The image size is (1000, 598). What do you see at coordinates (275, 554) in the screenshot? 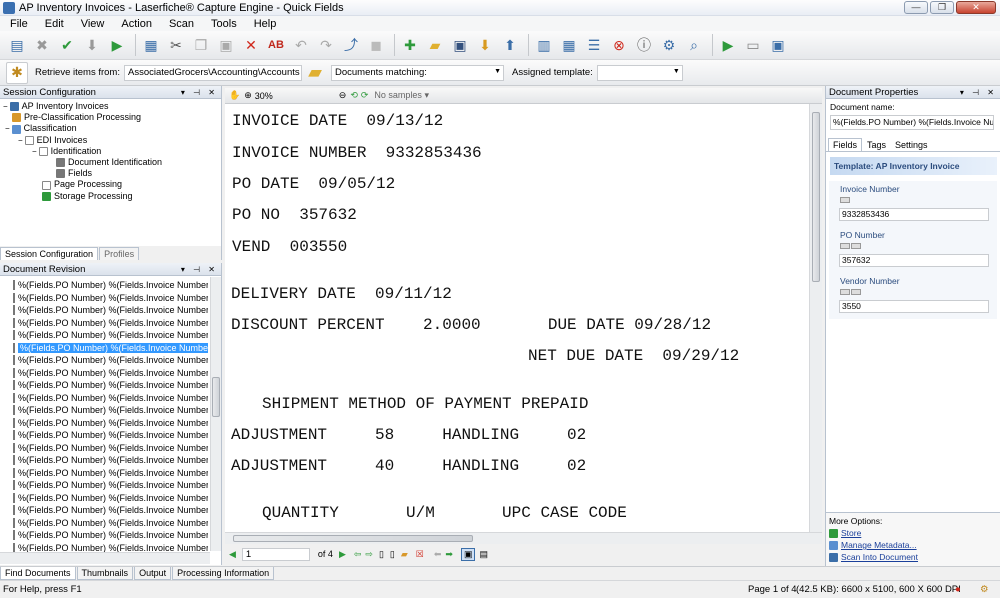
I see `page-number-input: 1` at bounding box center [275, 554].